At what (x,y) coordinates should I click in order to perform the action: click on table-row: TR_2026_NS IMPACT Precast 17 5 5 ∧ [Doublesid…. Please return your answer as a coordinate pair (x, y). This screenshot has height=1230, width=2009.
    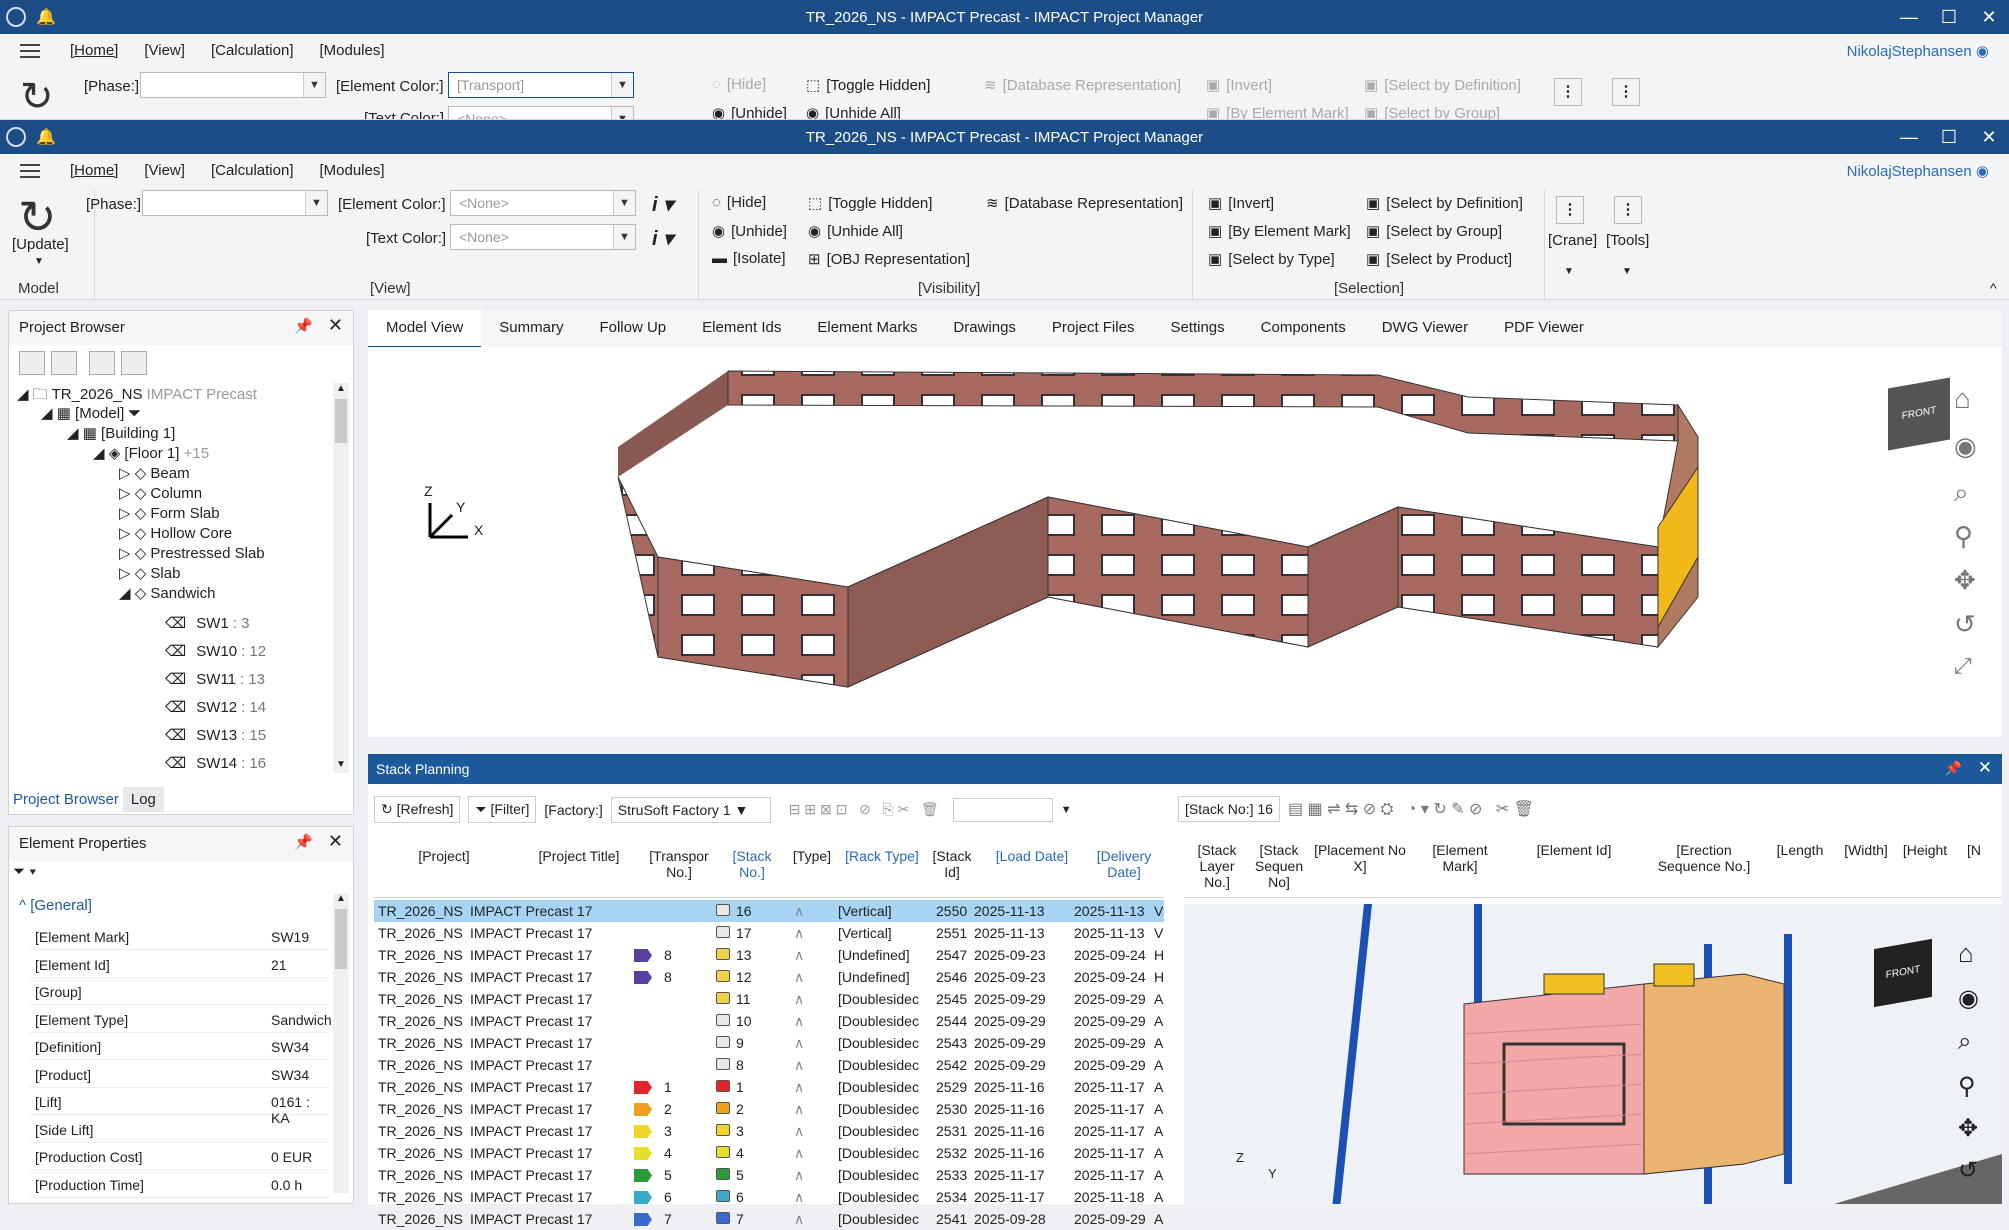
    Looking at the image, I should click on (769, 1175).